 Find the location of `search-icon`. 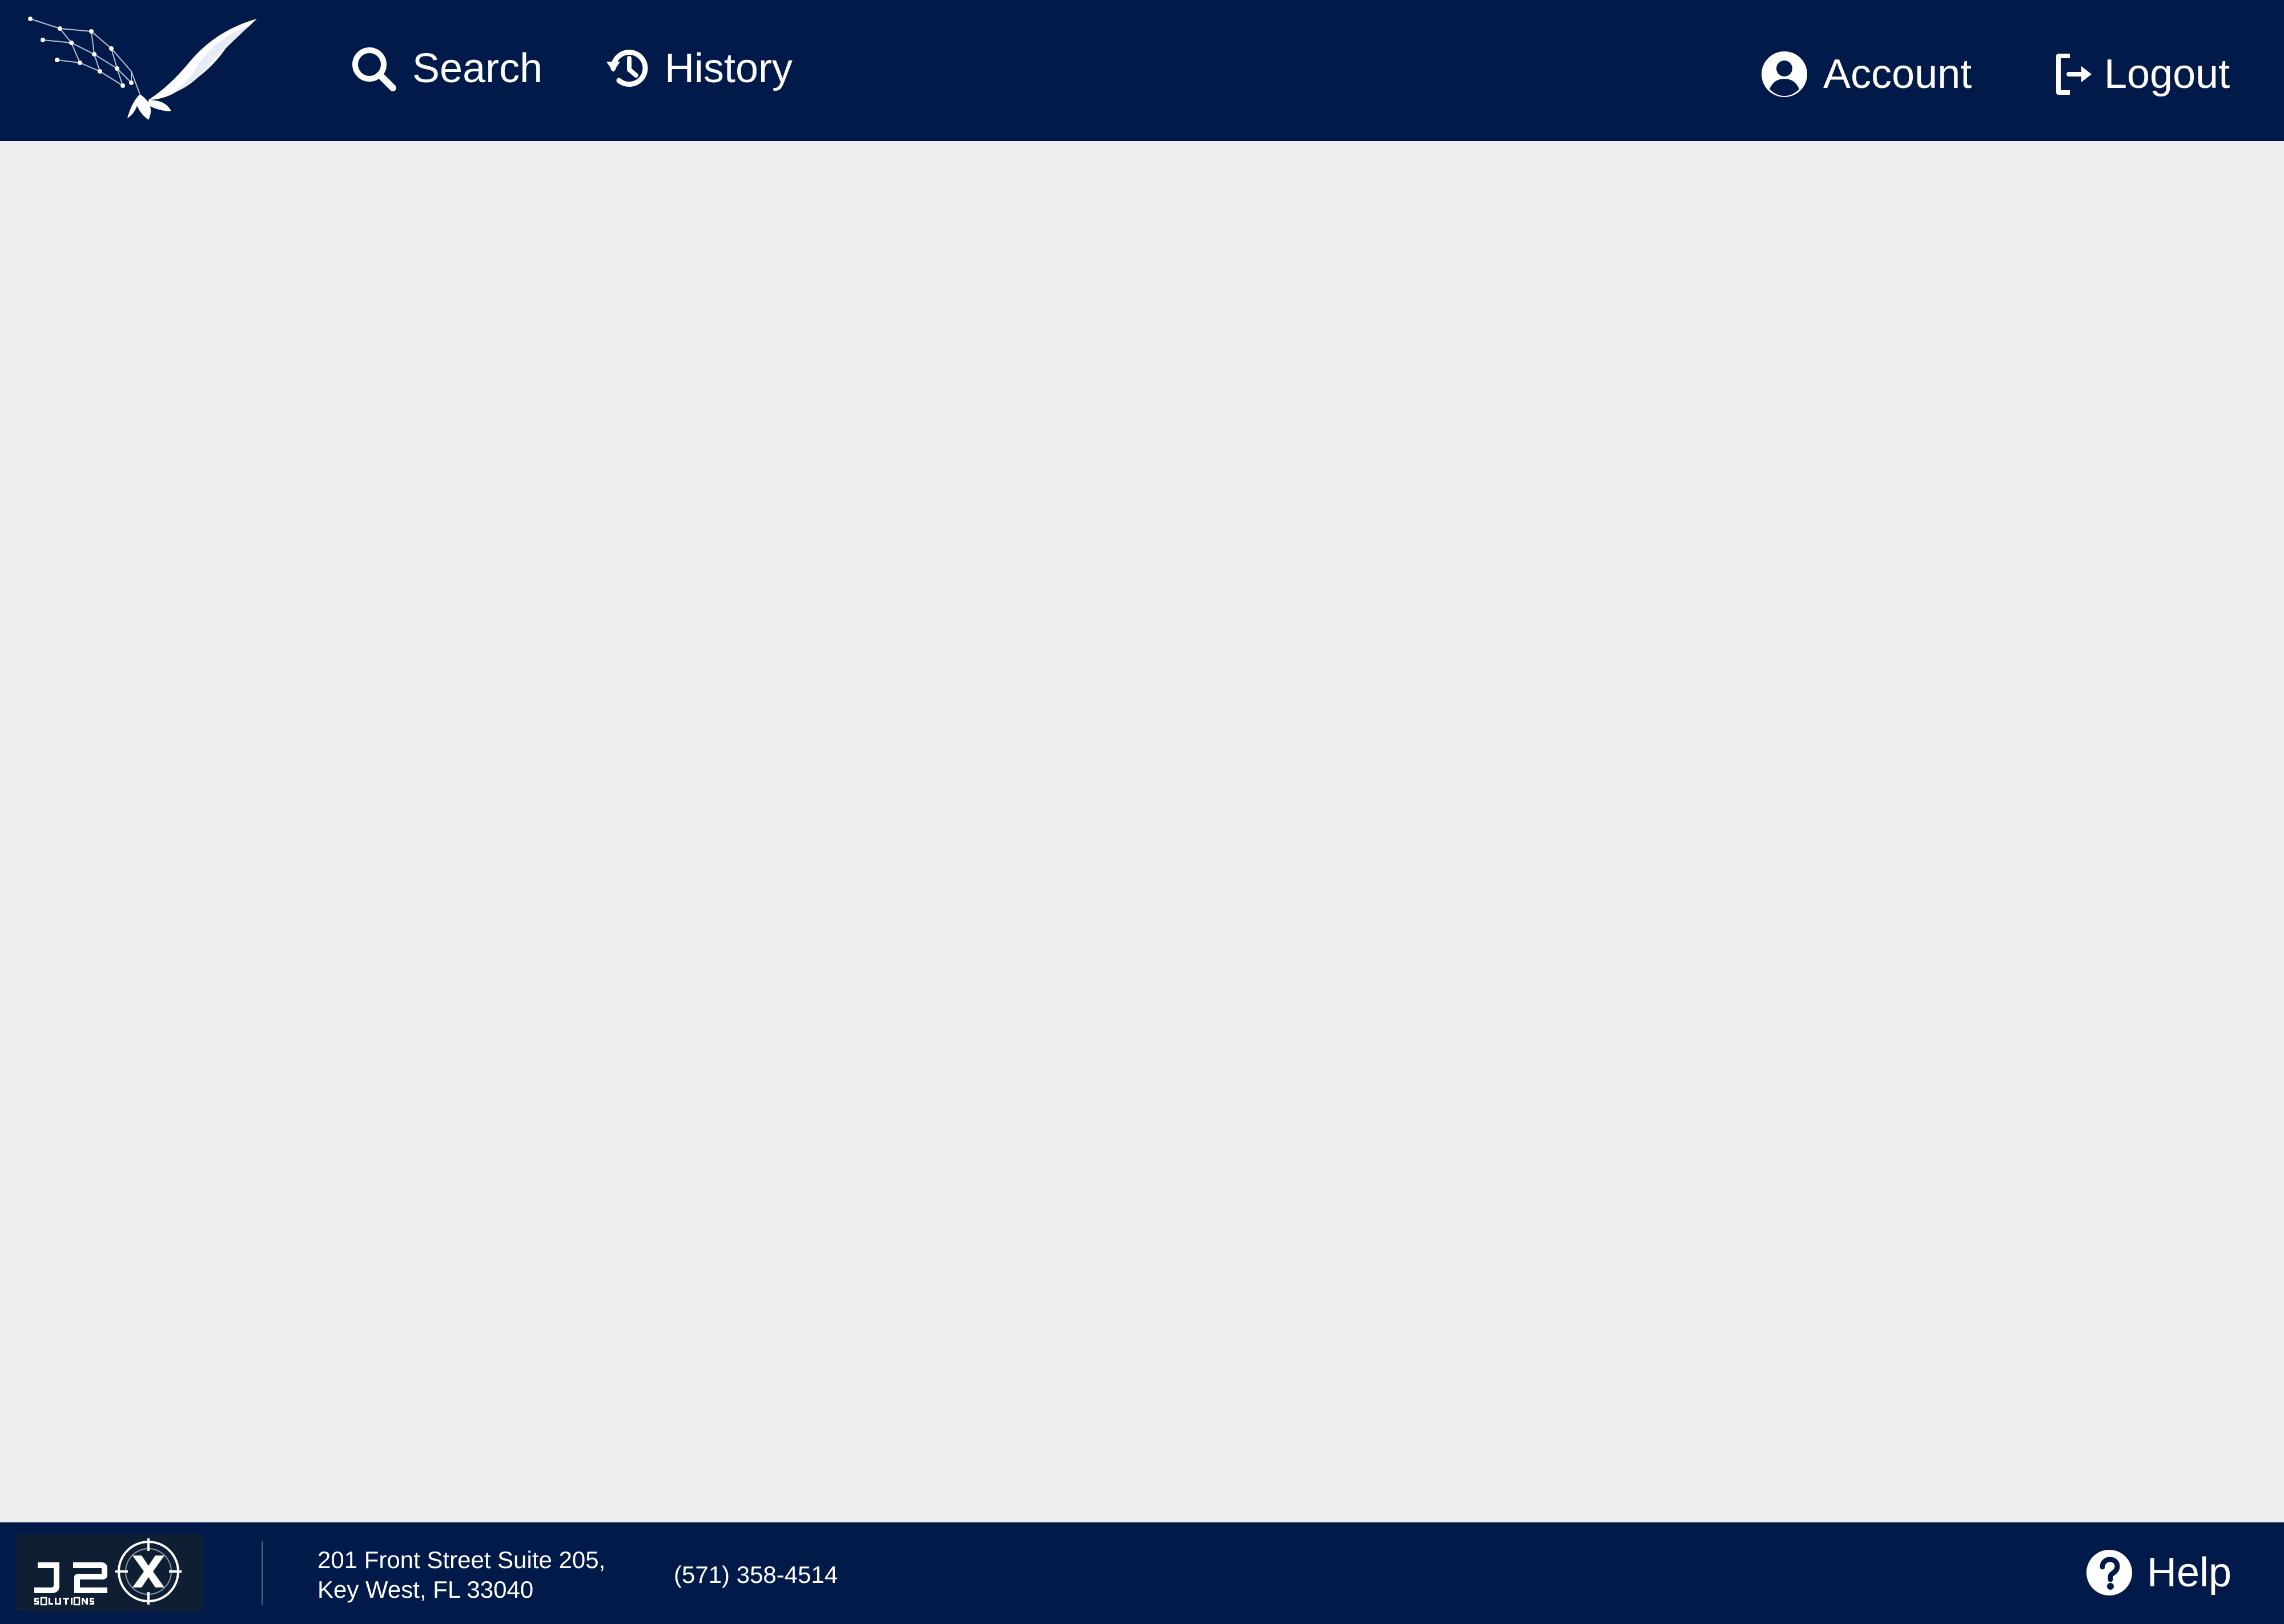

search-icon is located at coordinates (374, 69).